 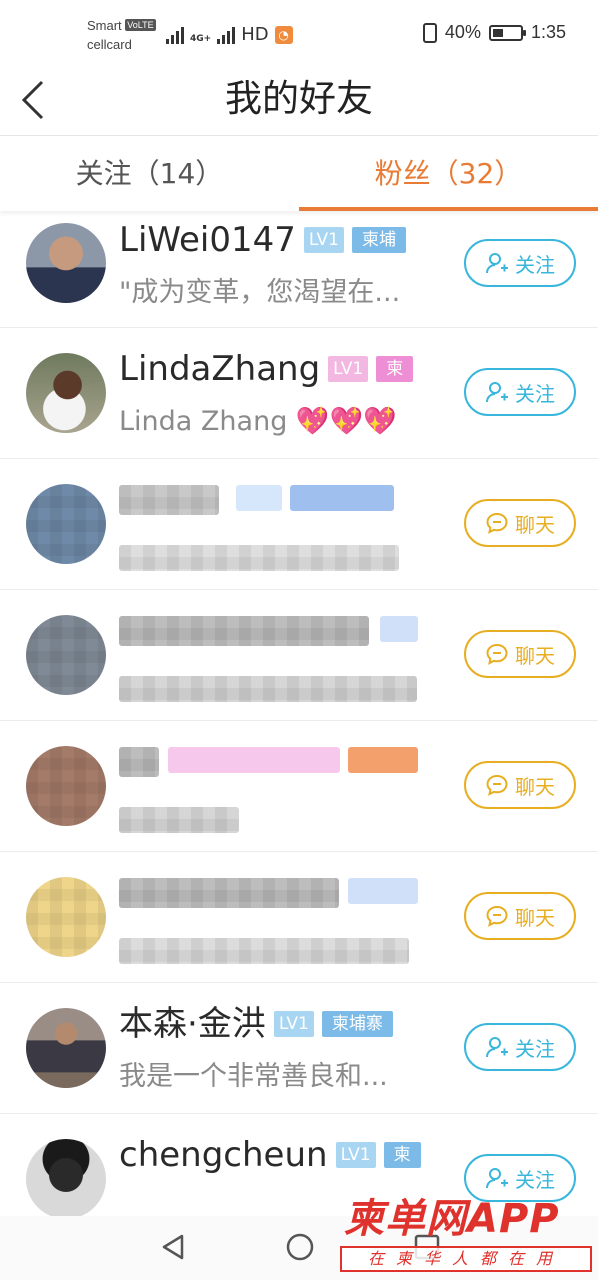 I want to click on username: LiWei0147, so click(x=207, y=240).